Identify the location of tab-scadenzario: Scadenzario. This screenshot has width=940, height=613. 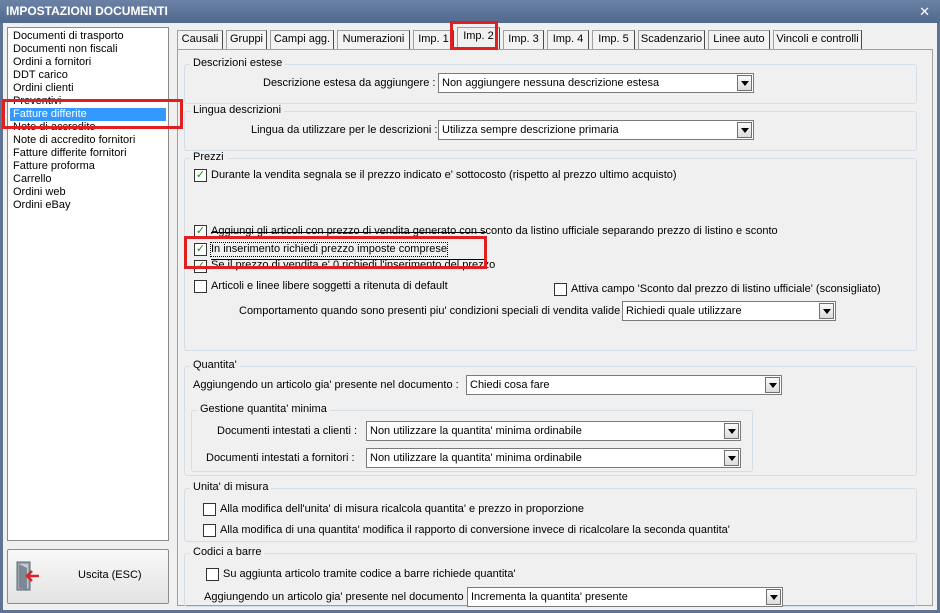
(671, 39).